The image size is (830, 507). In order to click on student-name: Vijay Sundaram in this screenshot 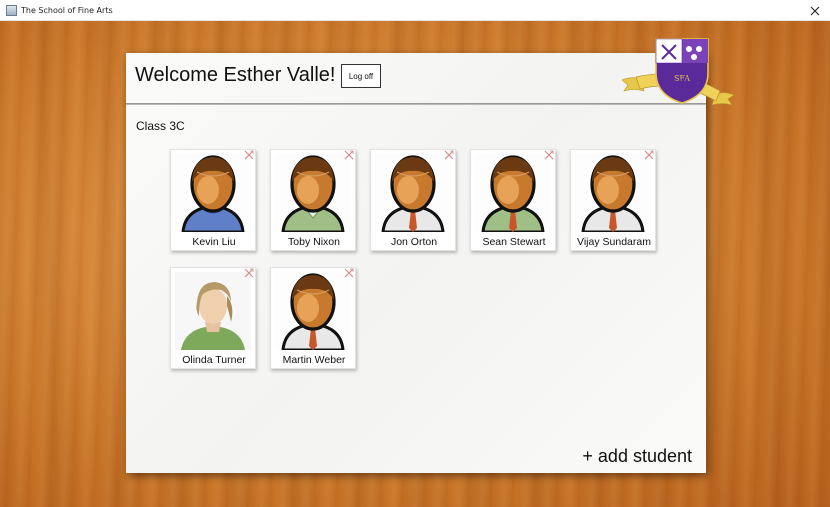, I will do `click(614, 242)`.